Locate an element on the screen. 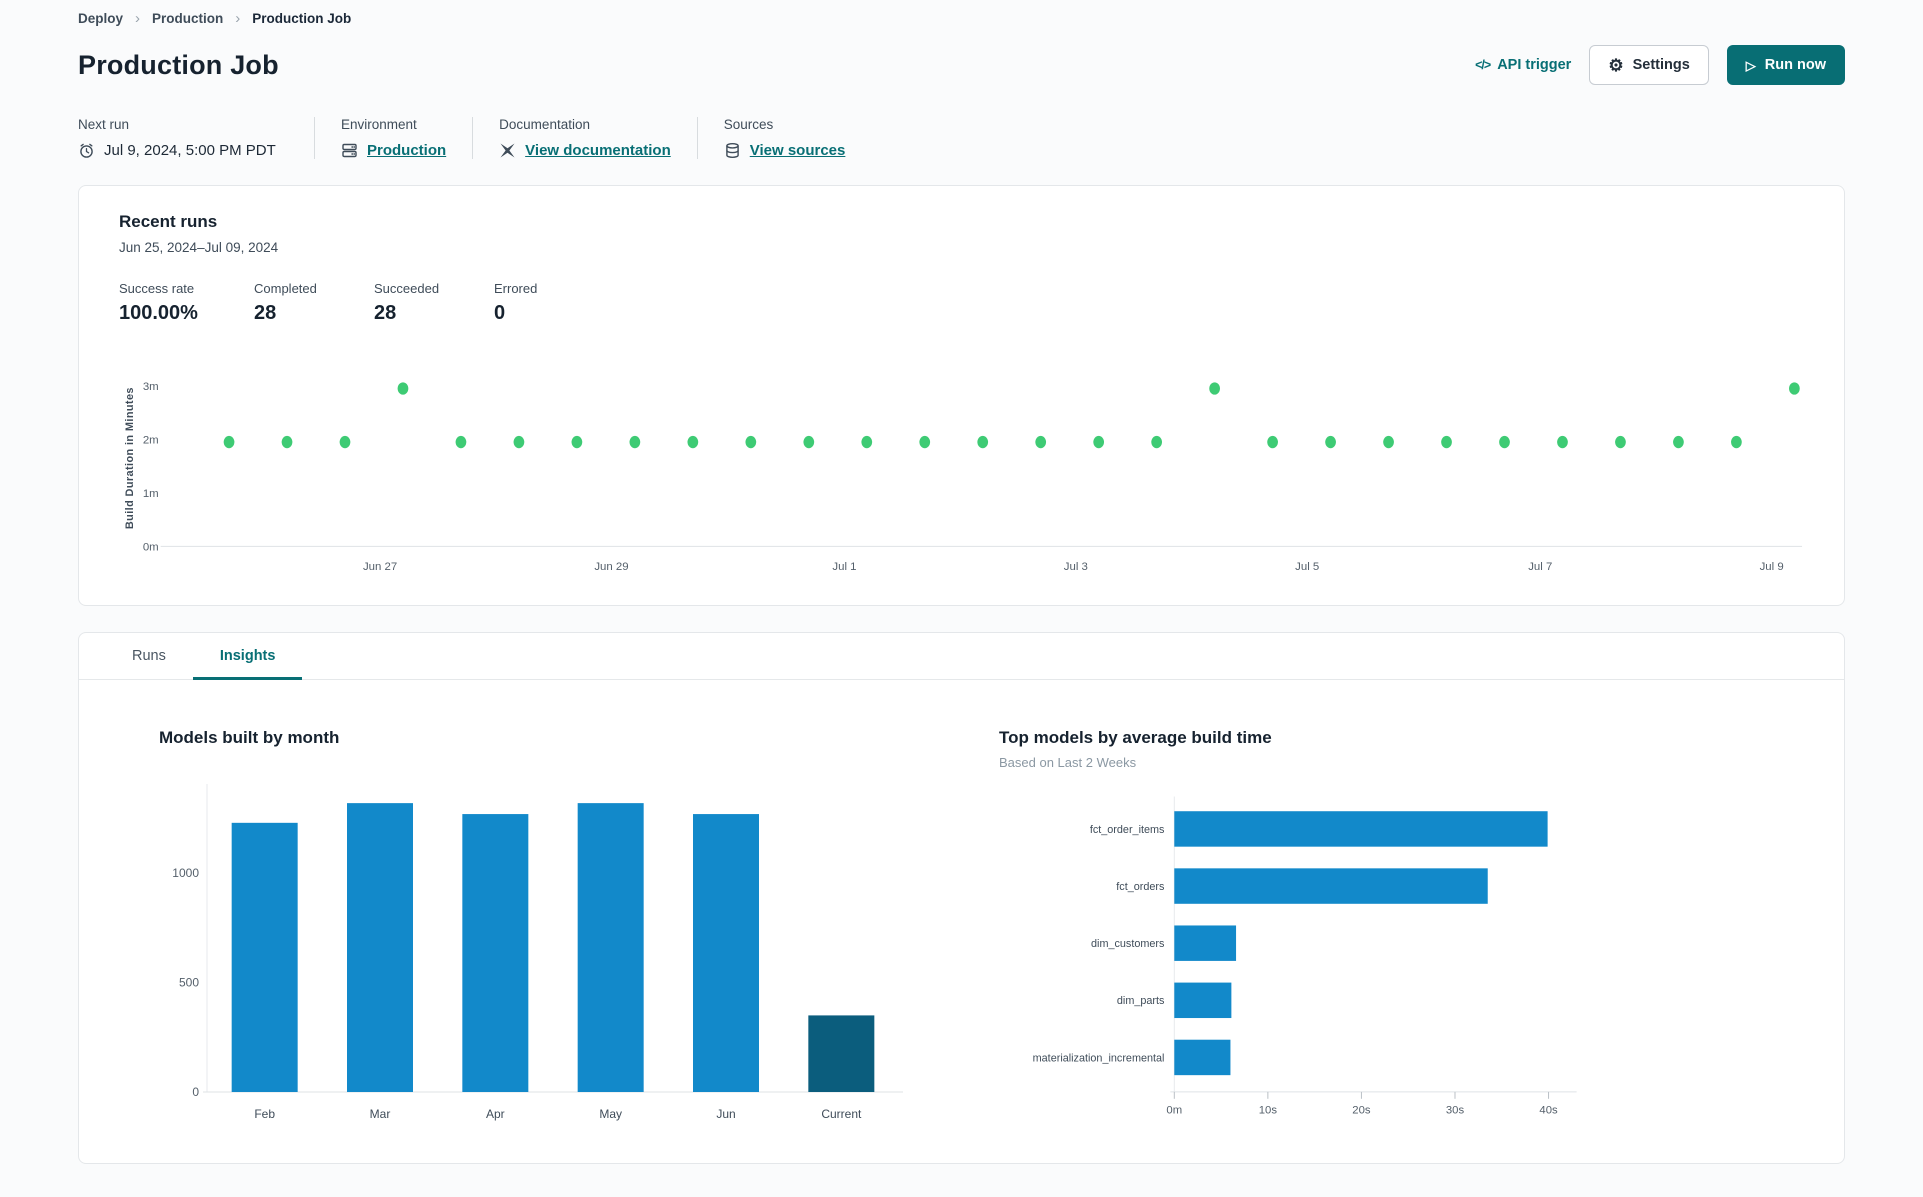 The image size is (1923, 1197). svg-text: Jul 1 is located at coordinates (844, 567).